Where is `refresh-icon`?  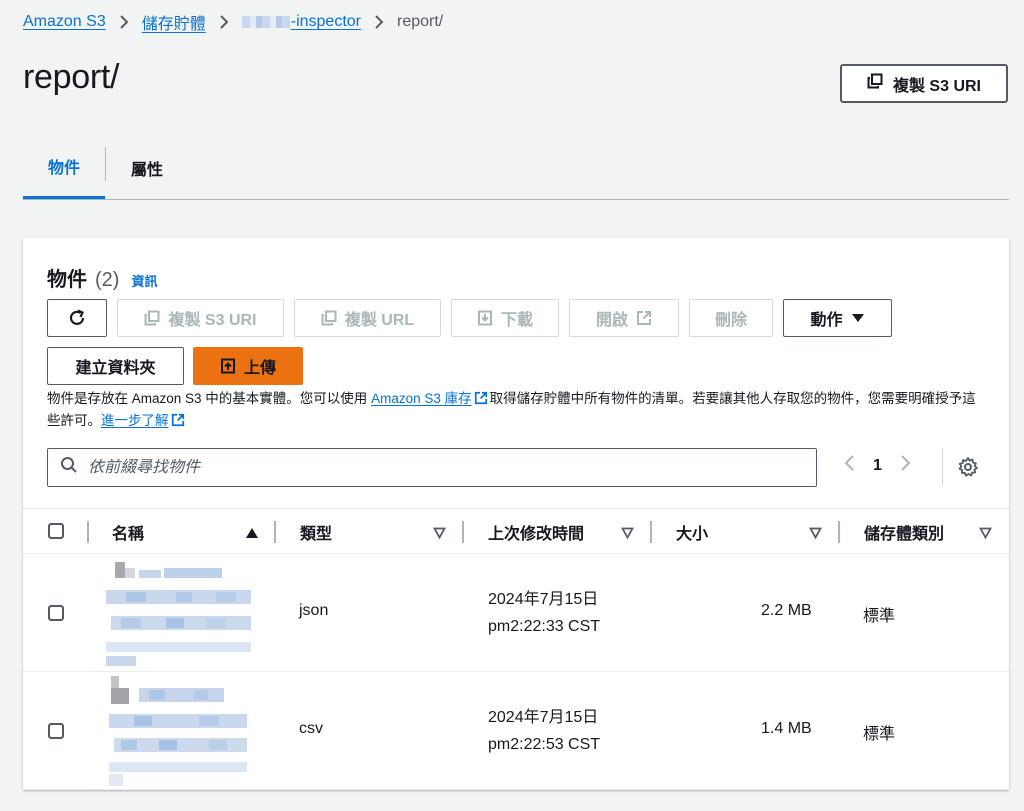
refresh-icon is located at coordinates (77, 318).